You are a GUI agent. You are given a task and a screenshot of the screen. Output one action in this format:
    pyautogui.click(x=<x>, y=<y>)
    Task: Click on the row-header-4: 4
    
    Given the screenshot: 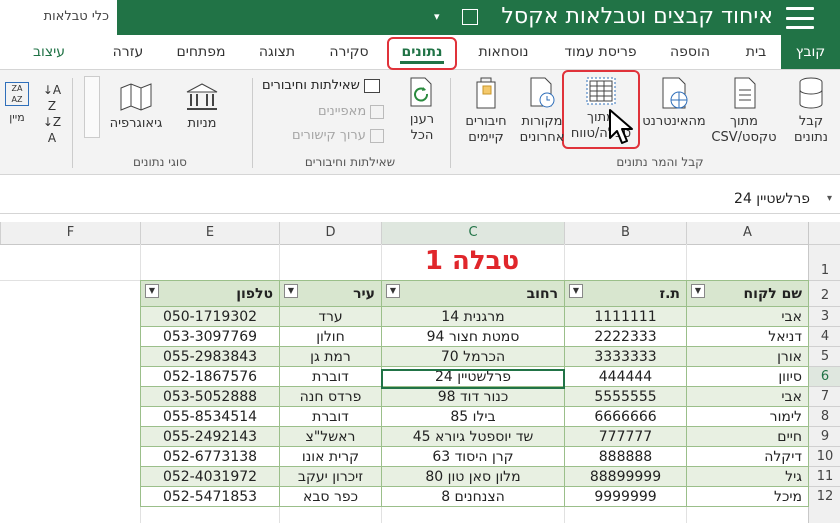 What is the action you would take?
    pyautogui.click(x=824, y=336)
    